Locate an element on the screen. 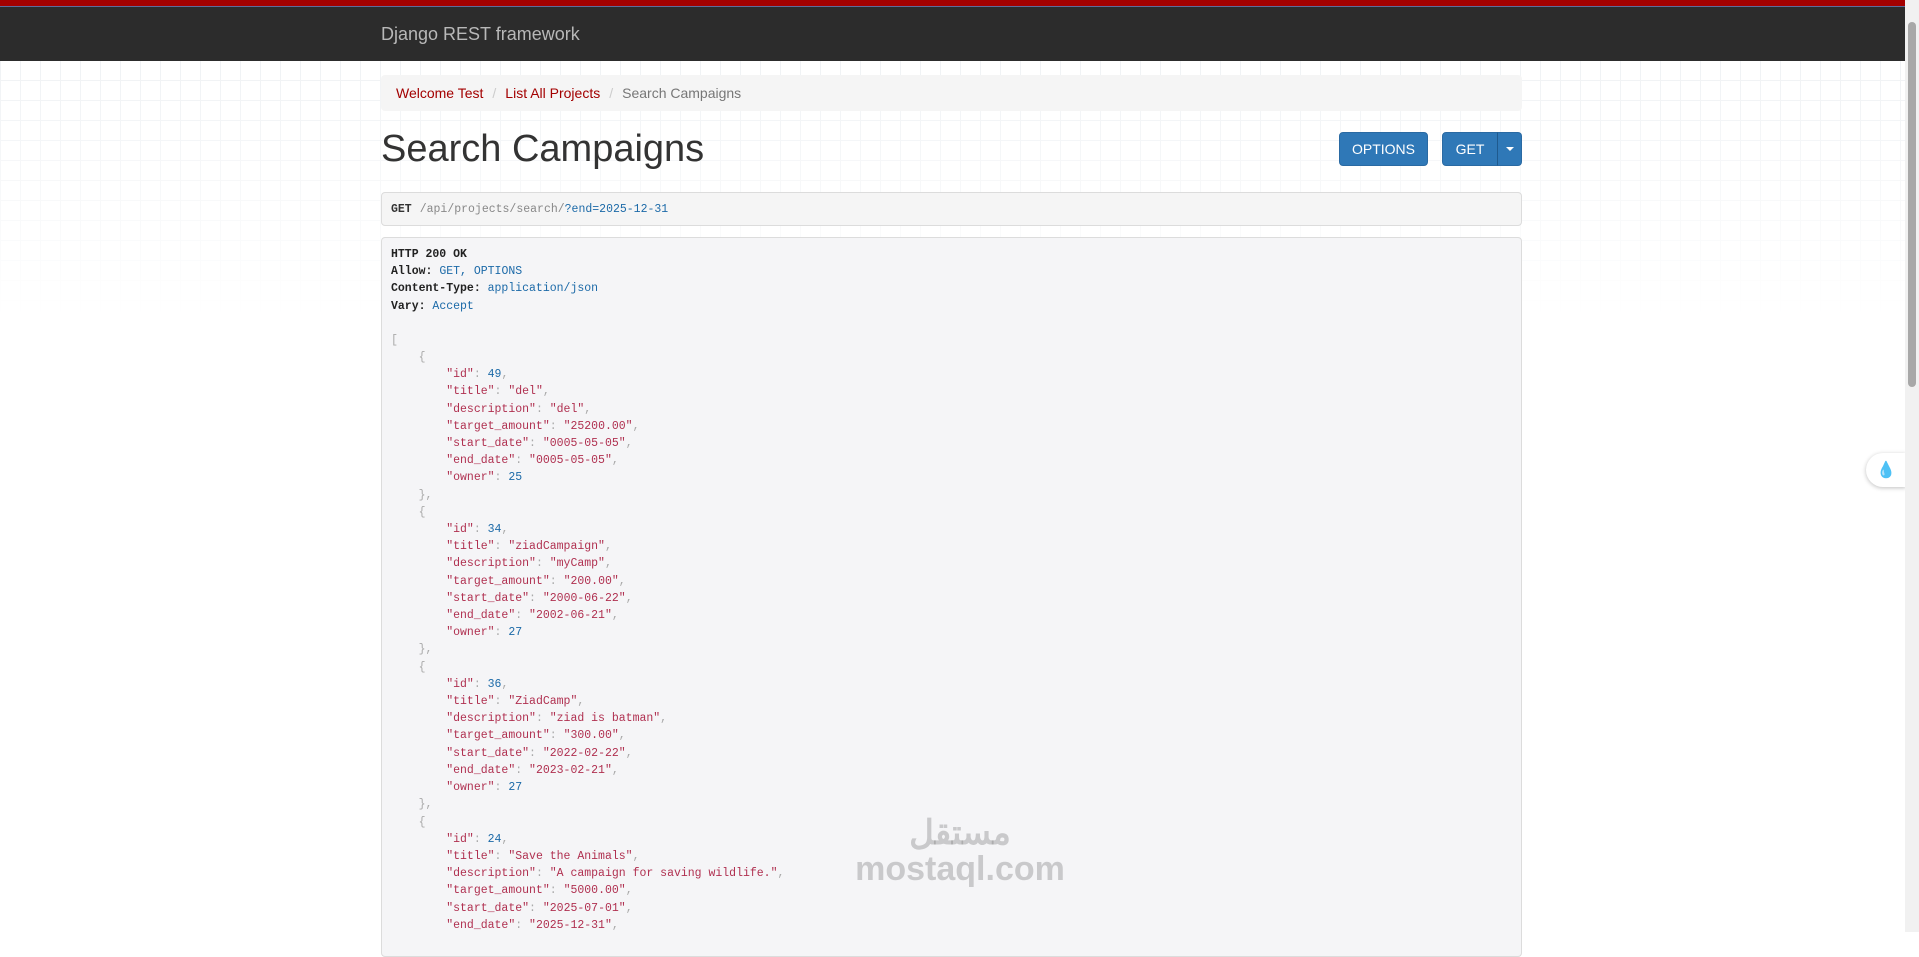  json-field-id: "id": 49, is located at coordinates (477, 375).